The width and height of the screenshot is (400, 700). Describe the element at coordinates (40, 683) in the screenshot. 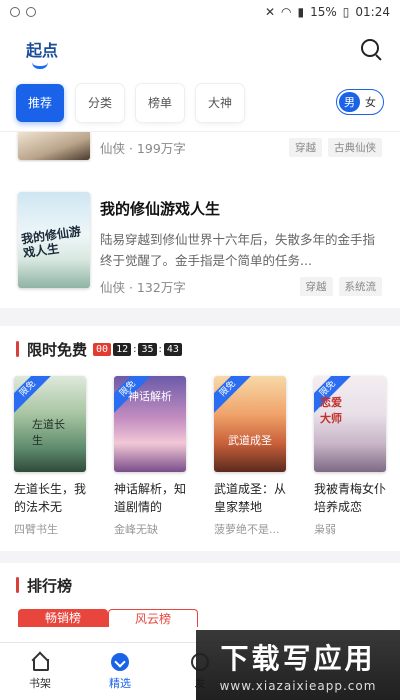

I see `nav-label: 书架` at that location.